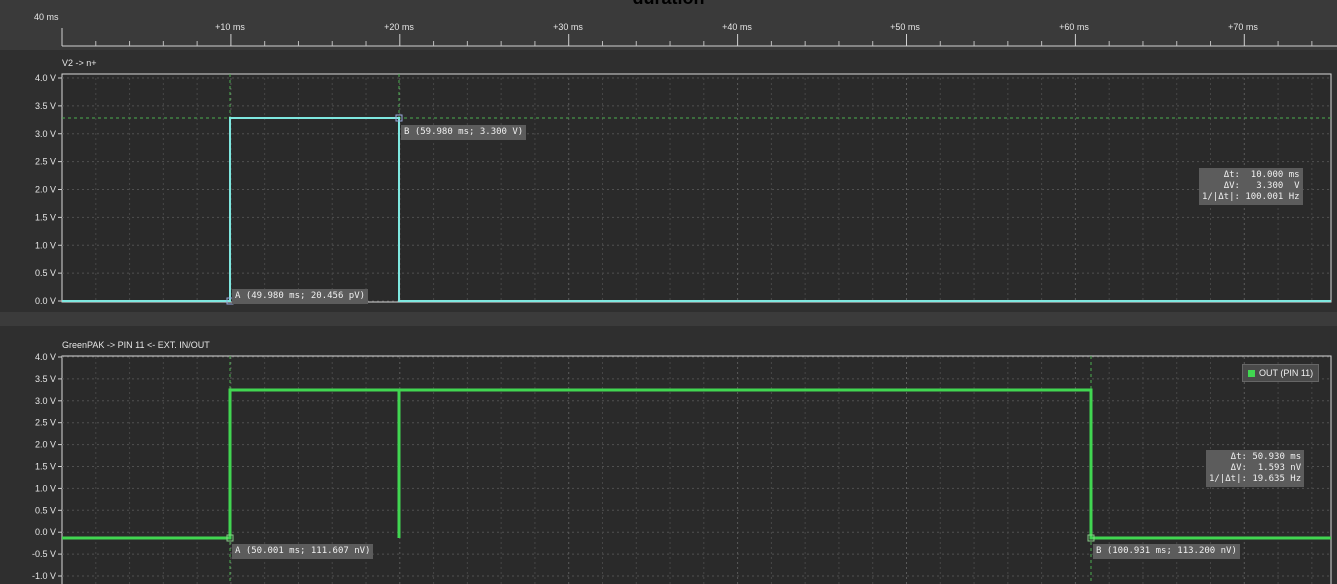  I want to click on panel-separator, so click(668, 319).